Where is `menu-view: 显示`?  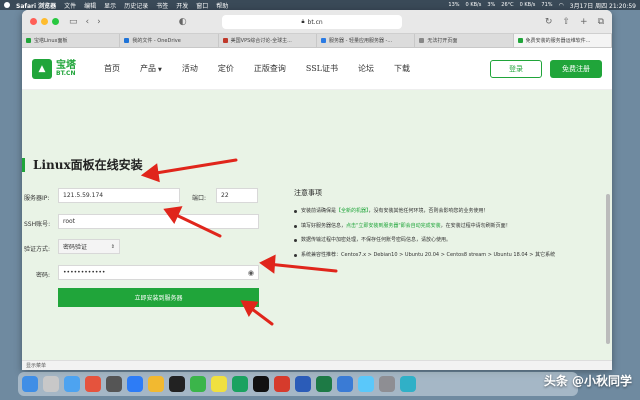 menu-view: 显示 is located at coordinates (110, 5).